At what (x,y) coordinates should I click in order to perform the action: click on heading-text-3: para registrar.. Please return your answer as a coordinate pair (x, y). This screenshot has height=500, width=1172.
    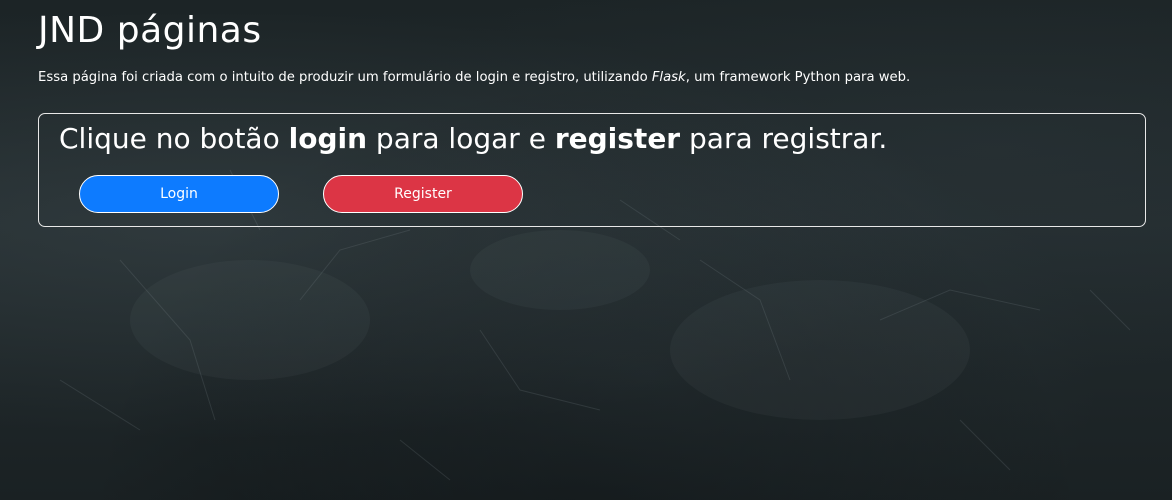
    Looking at the image, I should click on (784, 138).